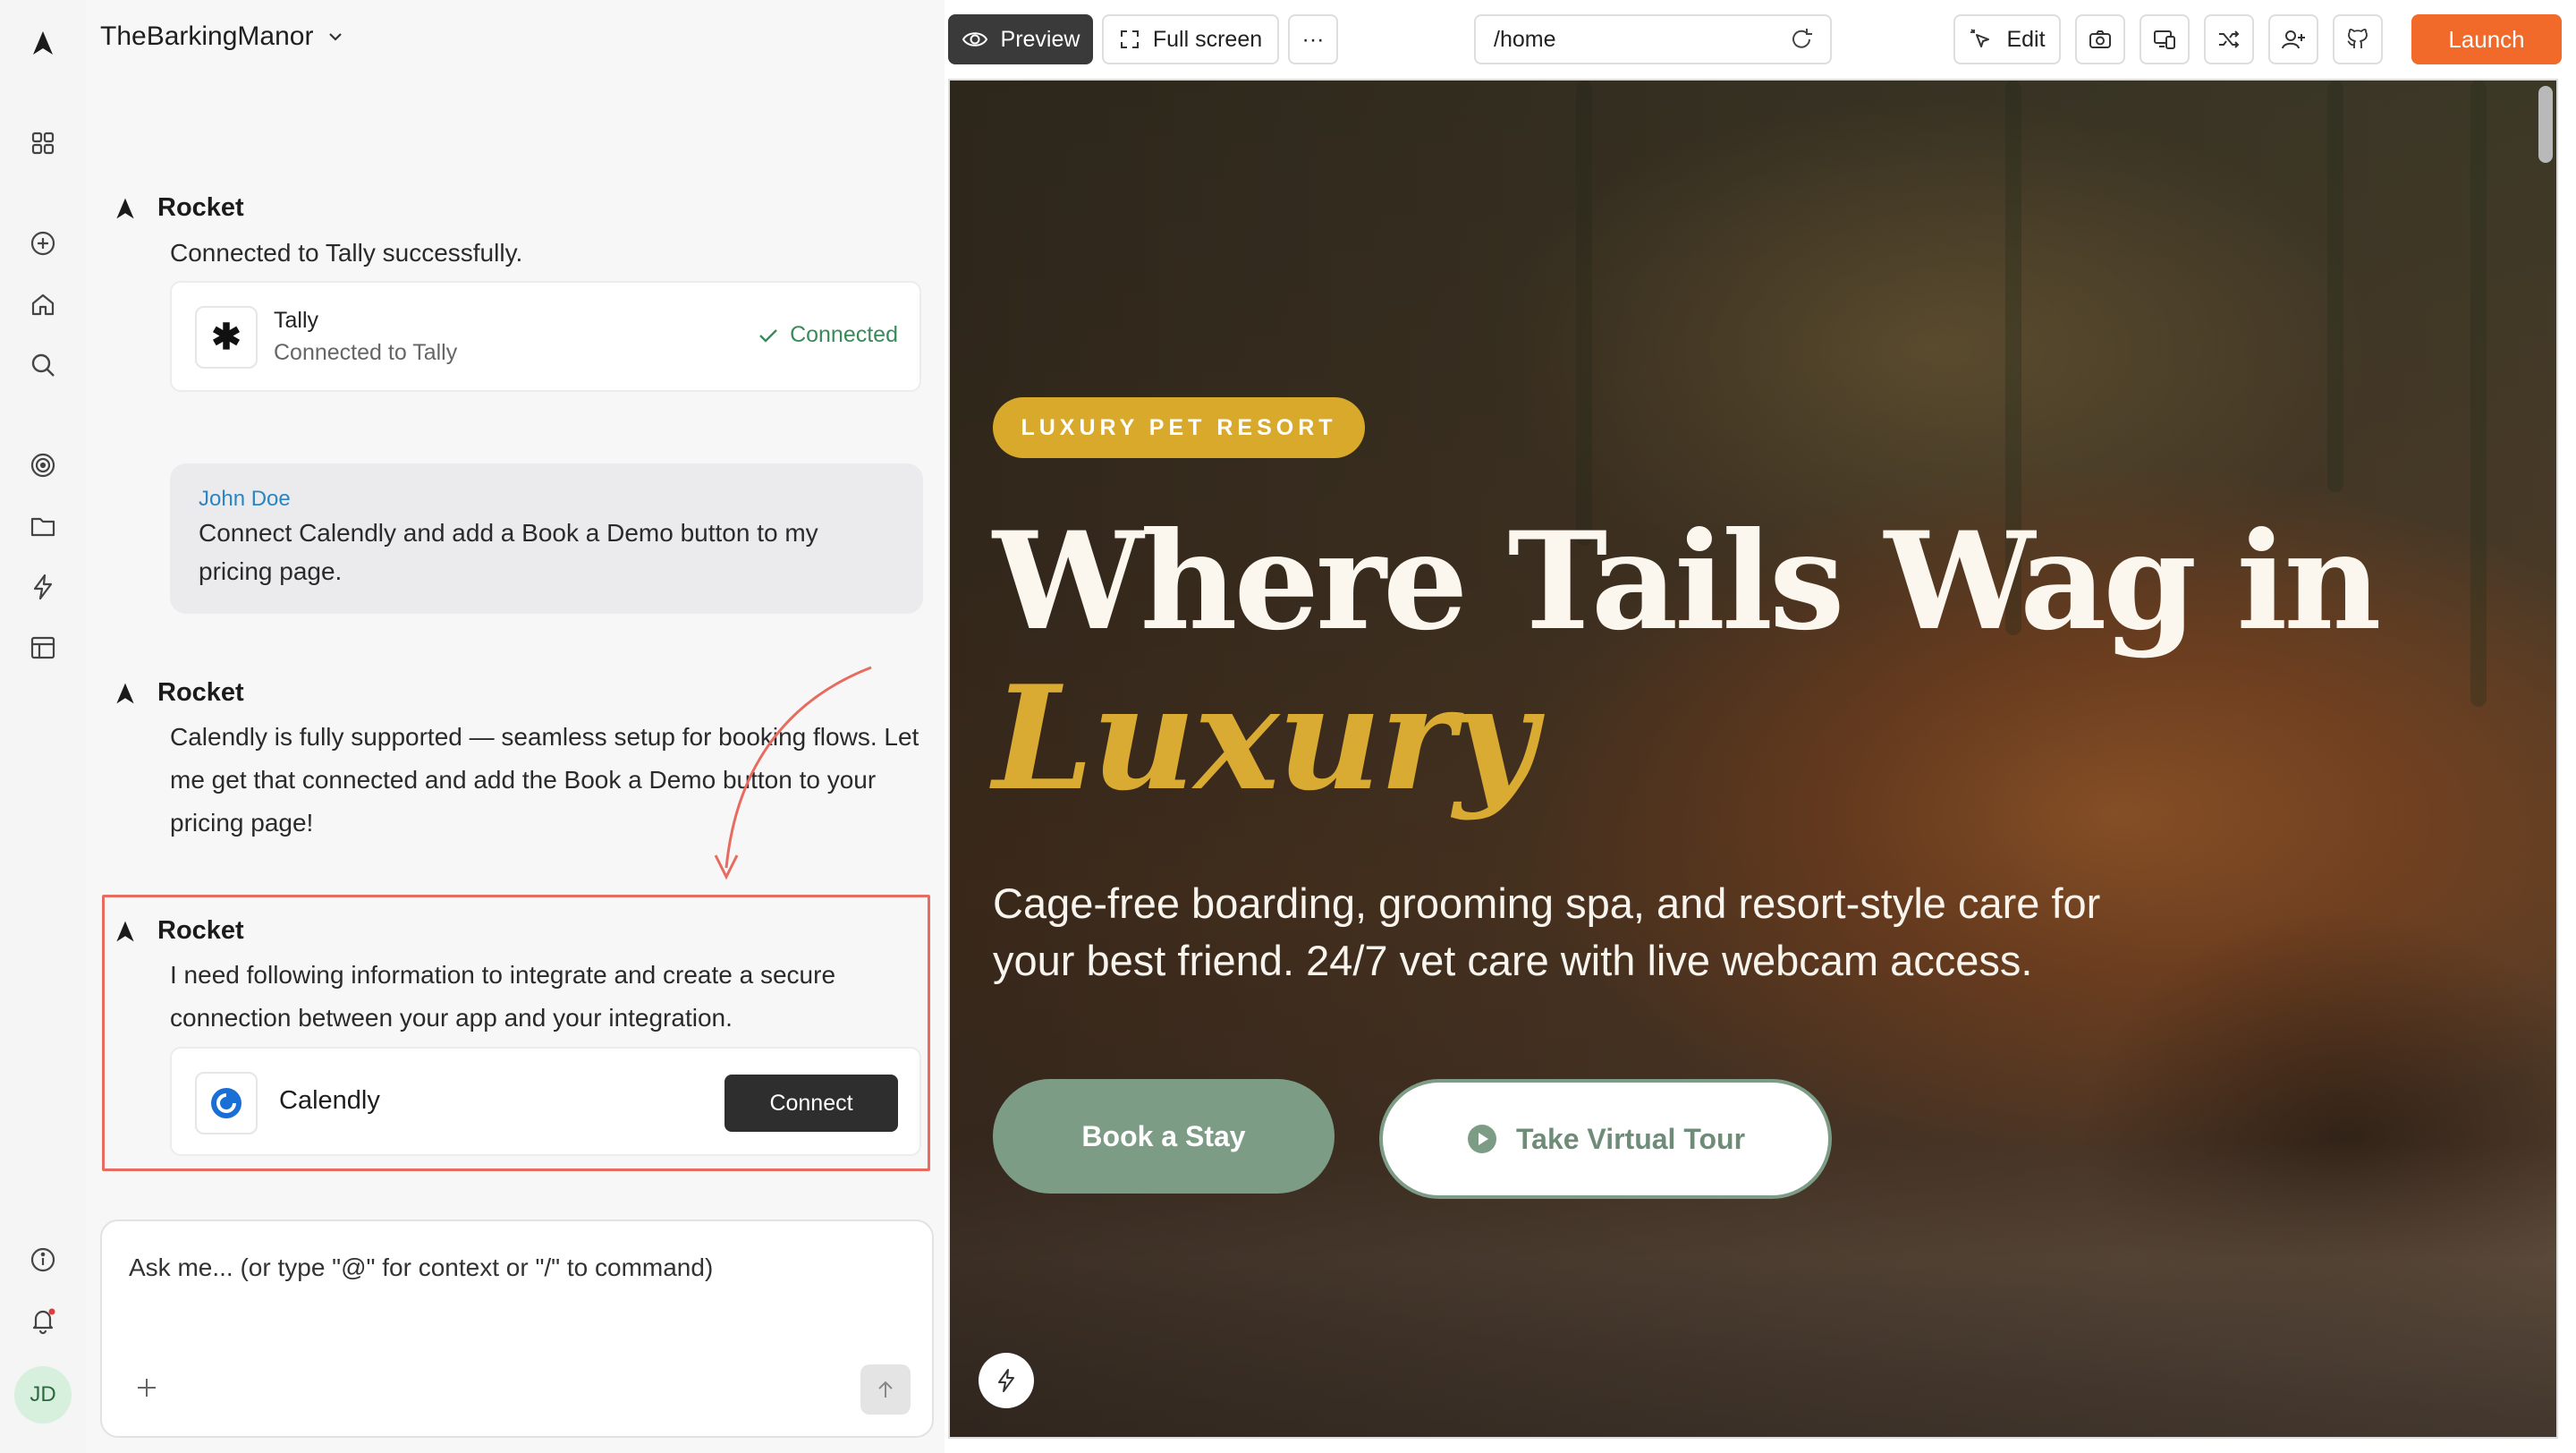 The width and height of the screenshot is (2576, 1453). What do you see at coordinates (1040, 39) in the screenshot?
I see `preview-label: Preview` at bounding box center [1040, 39].